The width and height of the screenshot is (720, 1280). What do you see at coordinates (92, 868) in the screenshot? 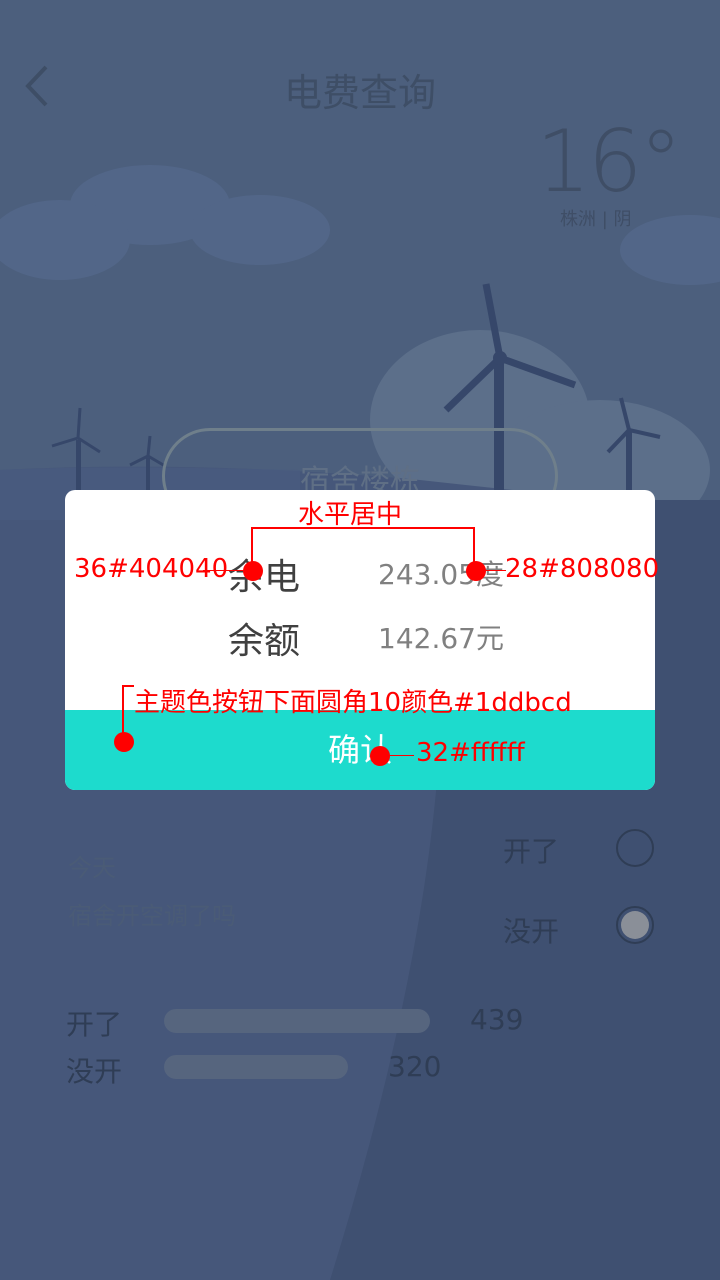
I see `survey-question-line1: 今天` at bounding box center [92, 868].